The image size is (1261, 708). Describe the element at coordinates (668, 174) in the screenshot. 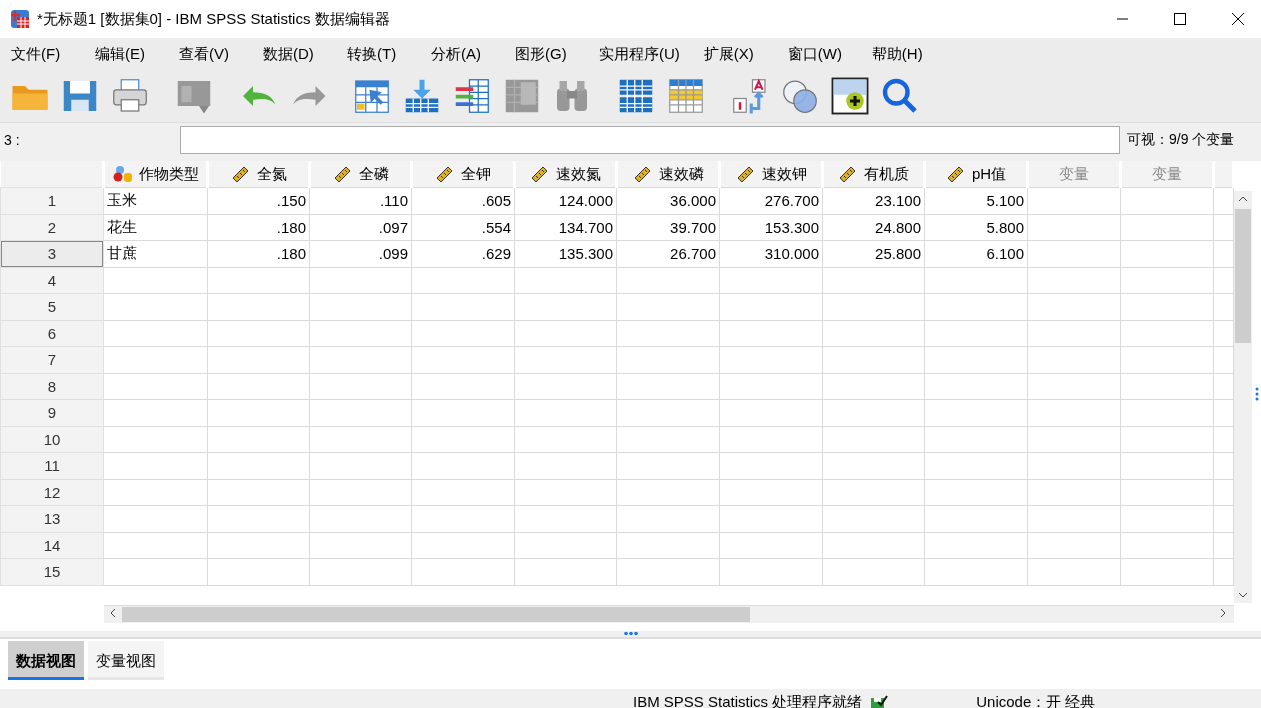

I see `column-header: 速效磷` at that location.